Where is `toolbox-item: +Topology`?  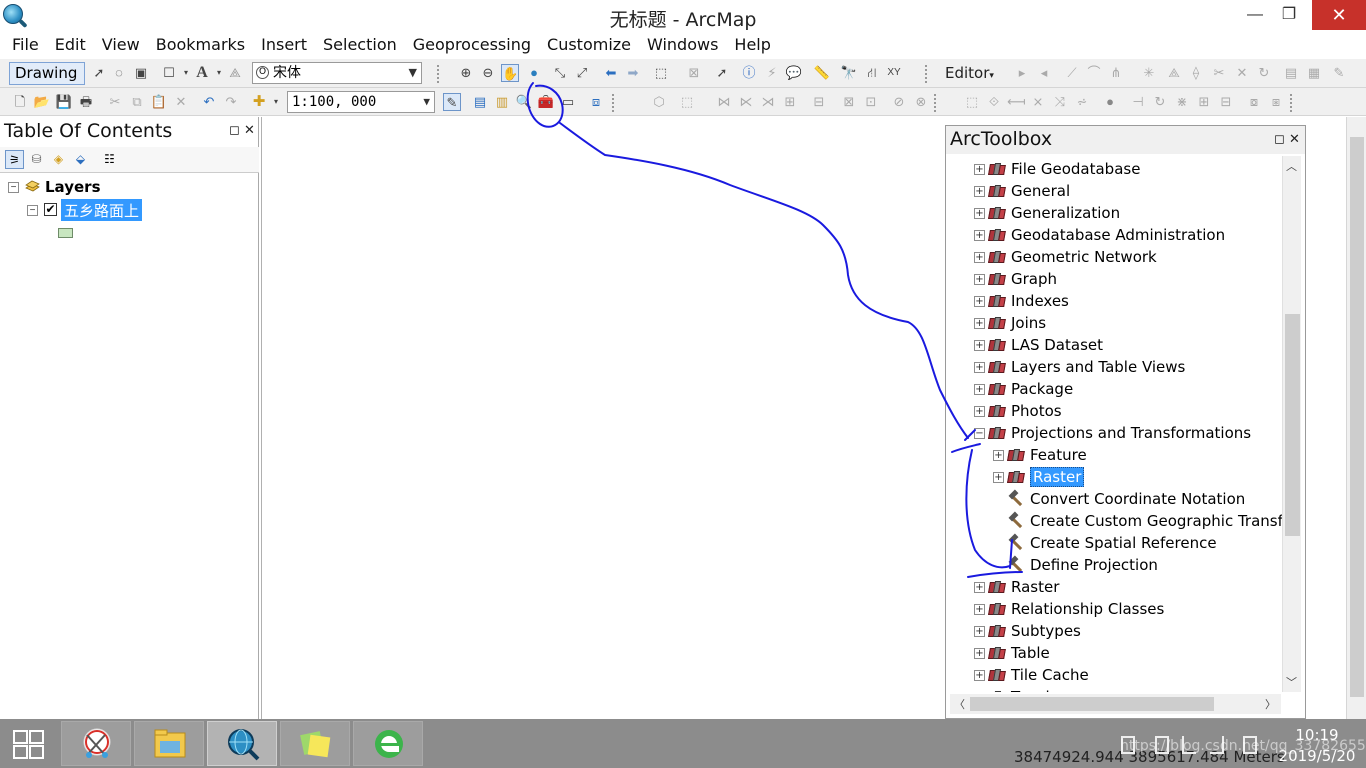
toolbox-item: +Topology is located at coordinates (1118, 689).